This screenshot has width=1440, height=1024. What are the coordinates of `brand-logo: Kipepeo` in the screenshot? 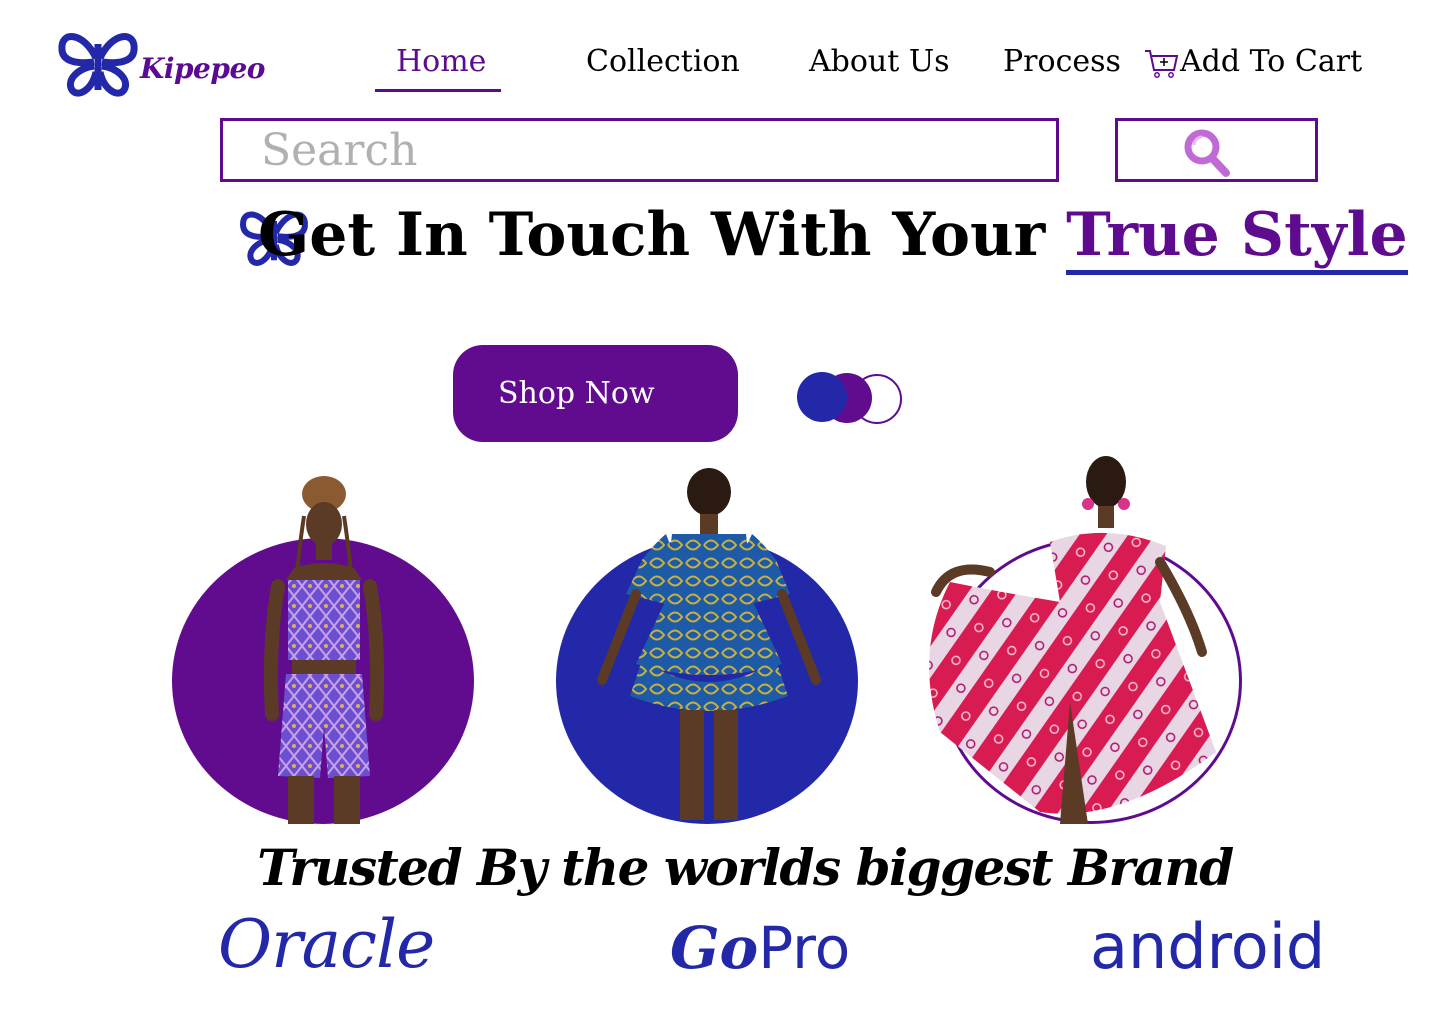 It's located at (160, 64).